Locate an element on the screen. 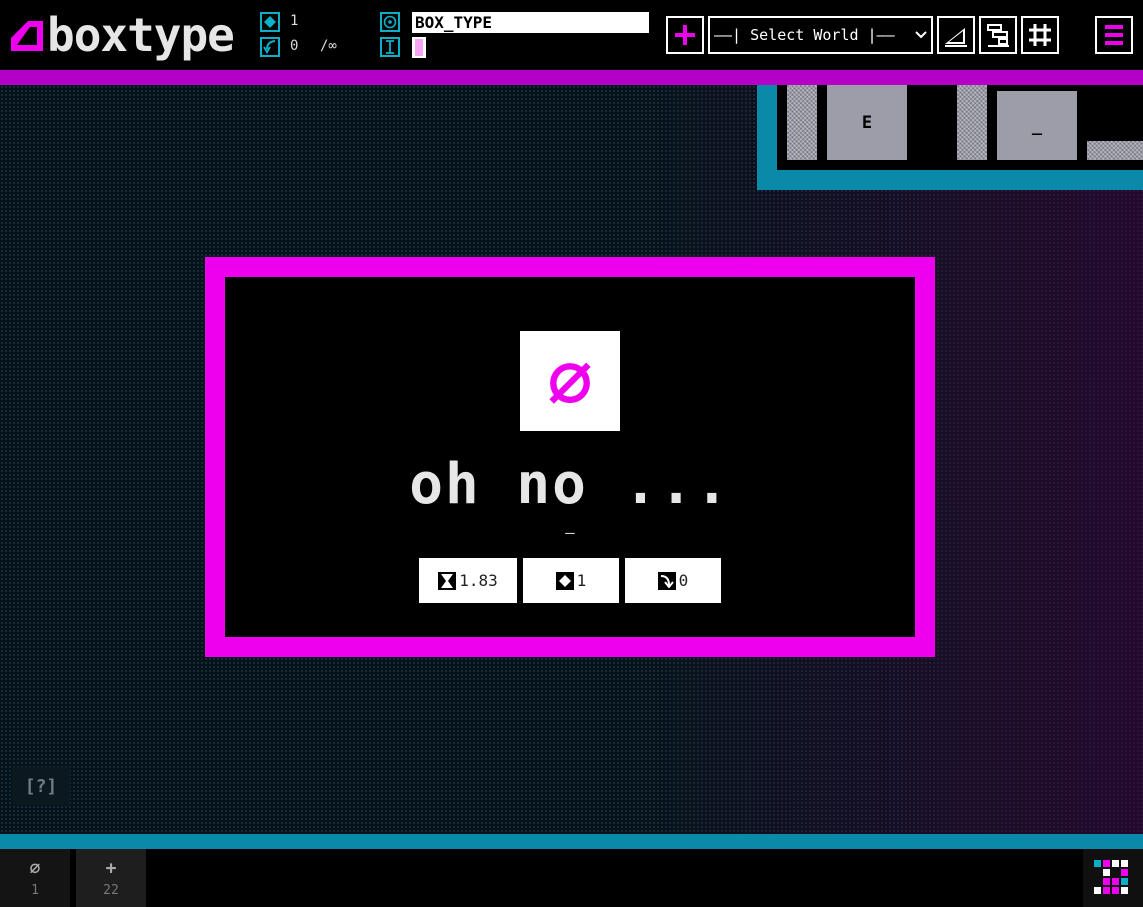  letter-tile: _ is located at coordinates (1037, 125).